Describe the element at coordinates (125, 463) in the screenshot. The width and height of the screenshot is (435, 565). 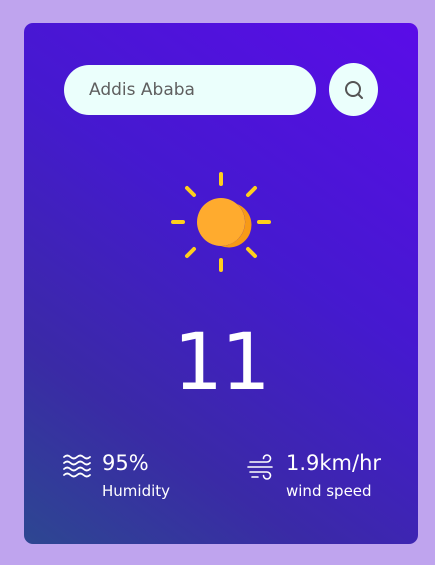
I see `humidity-value: 95%` at that location.